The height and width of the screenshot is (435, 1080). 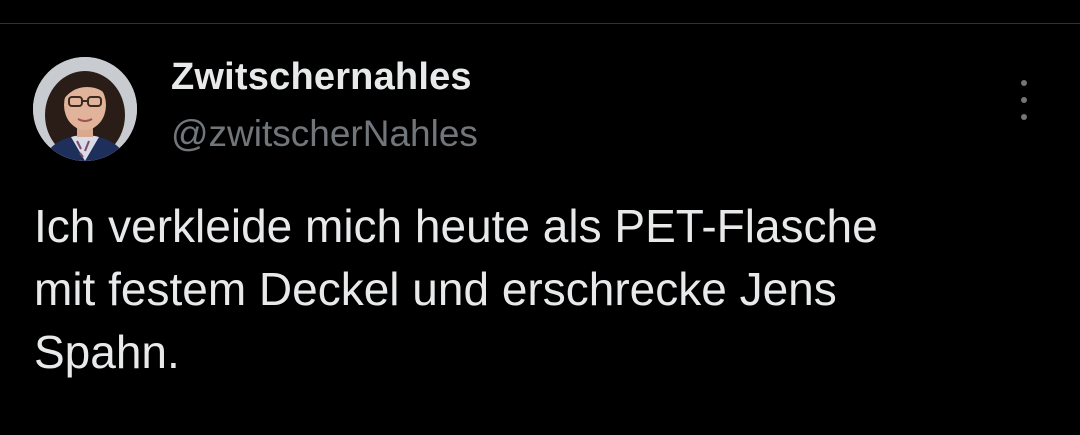 What do you see at coordinates (321, 77) in the screenshot?
I see `display-name: Zwitschernahles` at bounding box center [321, 77].